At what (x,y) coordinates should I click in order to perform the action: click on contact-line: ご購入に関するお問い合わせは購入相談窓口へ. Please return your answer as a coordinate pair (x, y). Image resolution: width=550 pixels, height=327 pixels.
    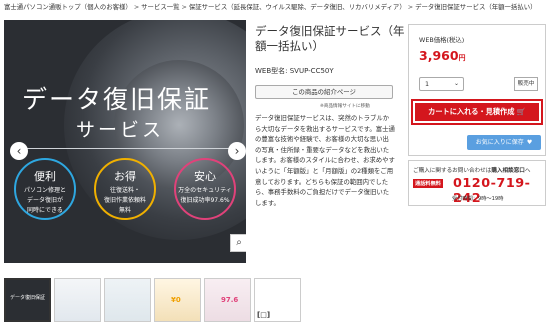
    Looking at the image, I should click on (472, 170).